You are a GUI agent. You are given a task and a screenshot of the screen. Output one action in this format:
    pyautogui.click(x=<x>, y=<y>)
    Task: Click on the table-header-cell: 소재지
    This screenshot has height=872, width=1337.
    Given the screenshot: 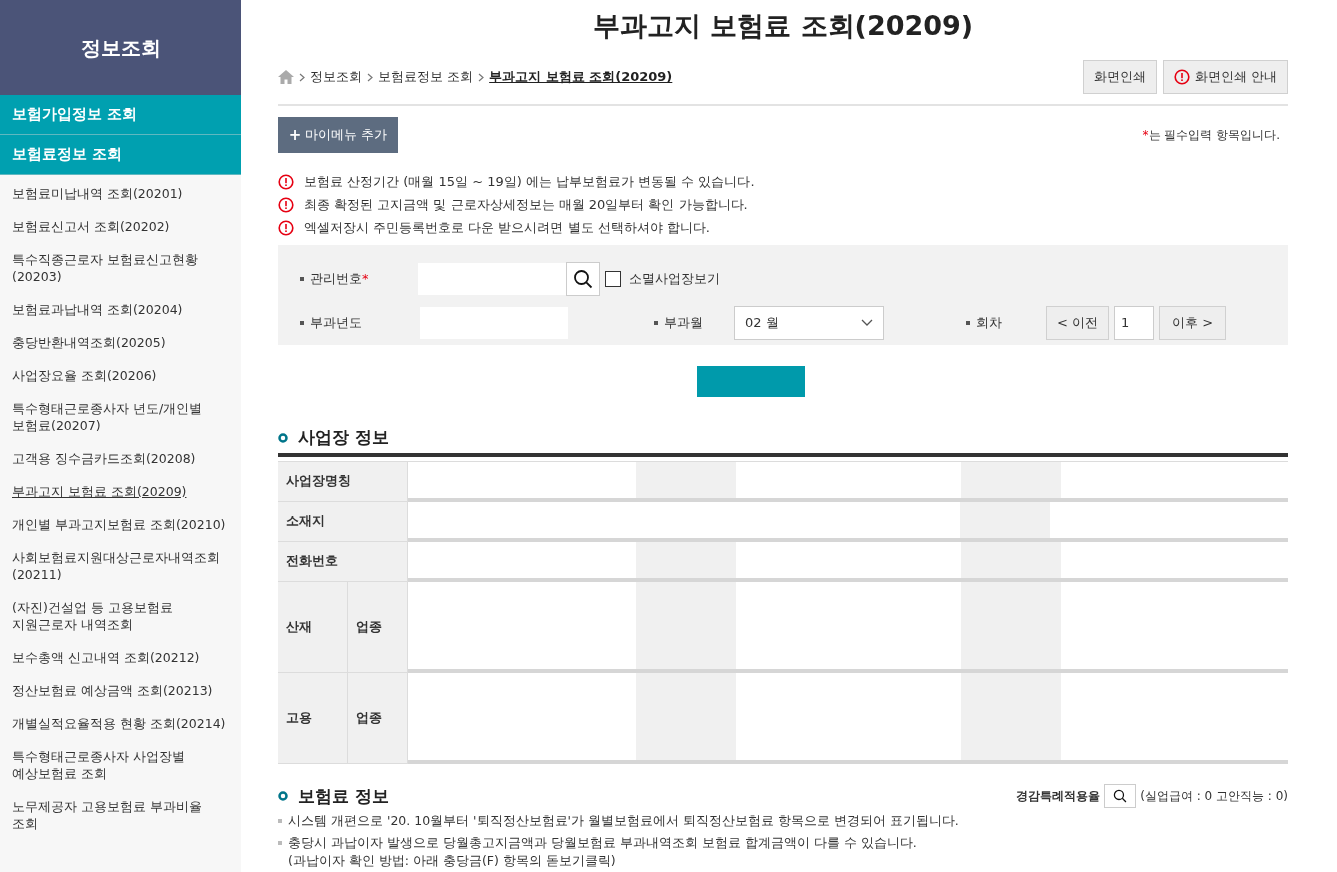 What is the action you would take?
    pyautogui.click(x=343, y=521)
    